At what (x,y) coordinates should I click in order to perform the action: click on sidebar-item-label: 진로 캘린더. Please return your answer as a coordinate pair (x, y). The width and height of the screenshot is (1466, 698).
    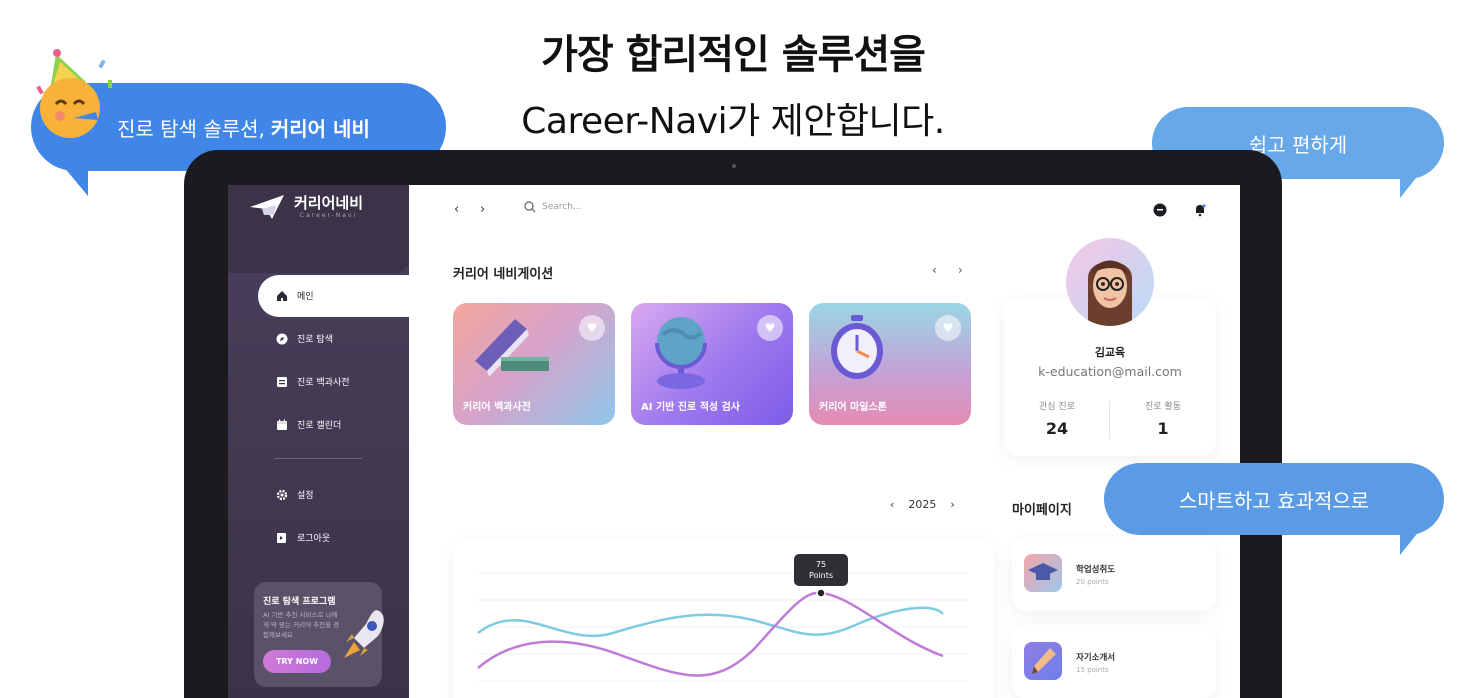
    Looking at the image, I should click on (319, 426).